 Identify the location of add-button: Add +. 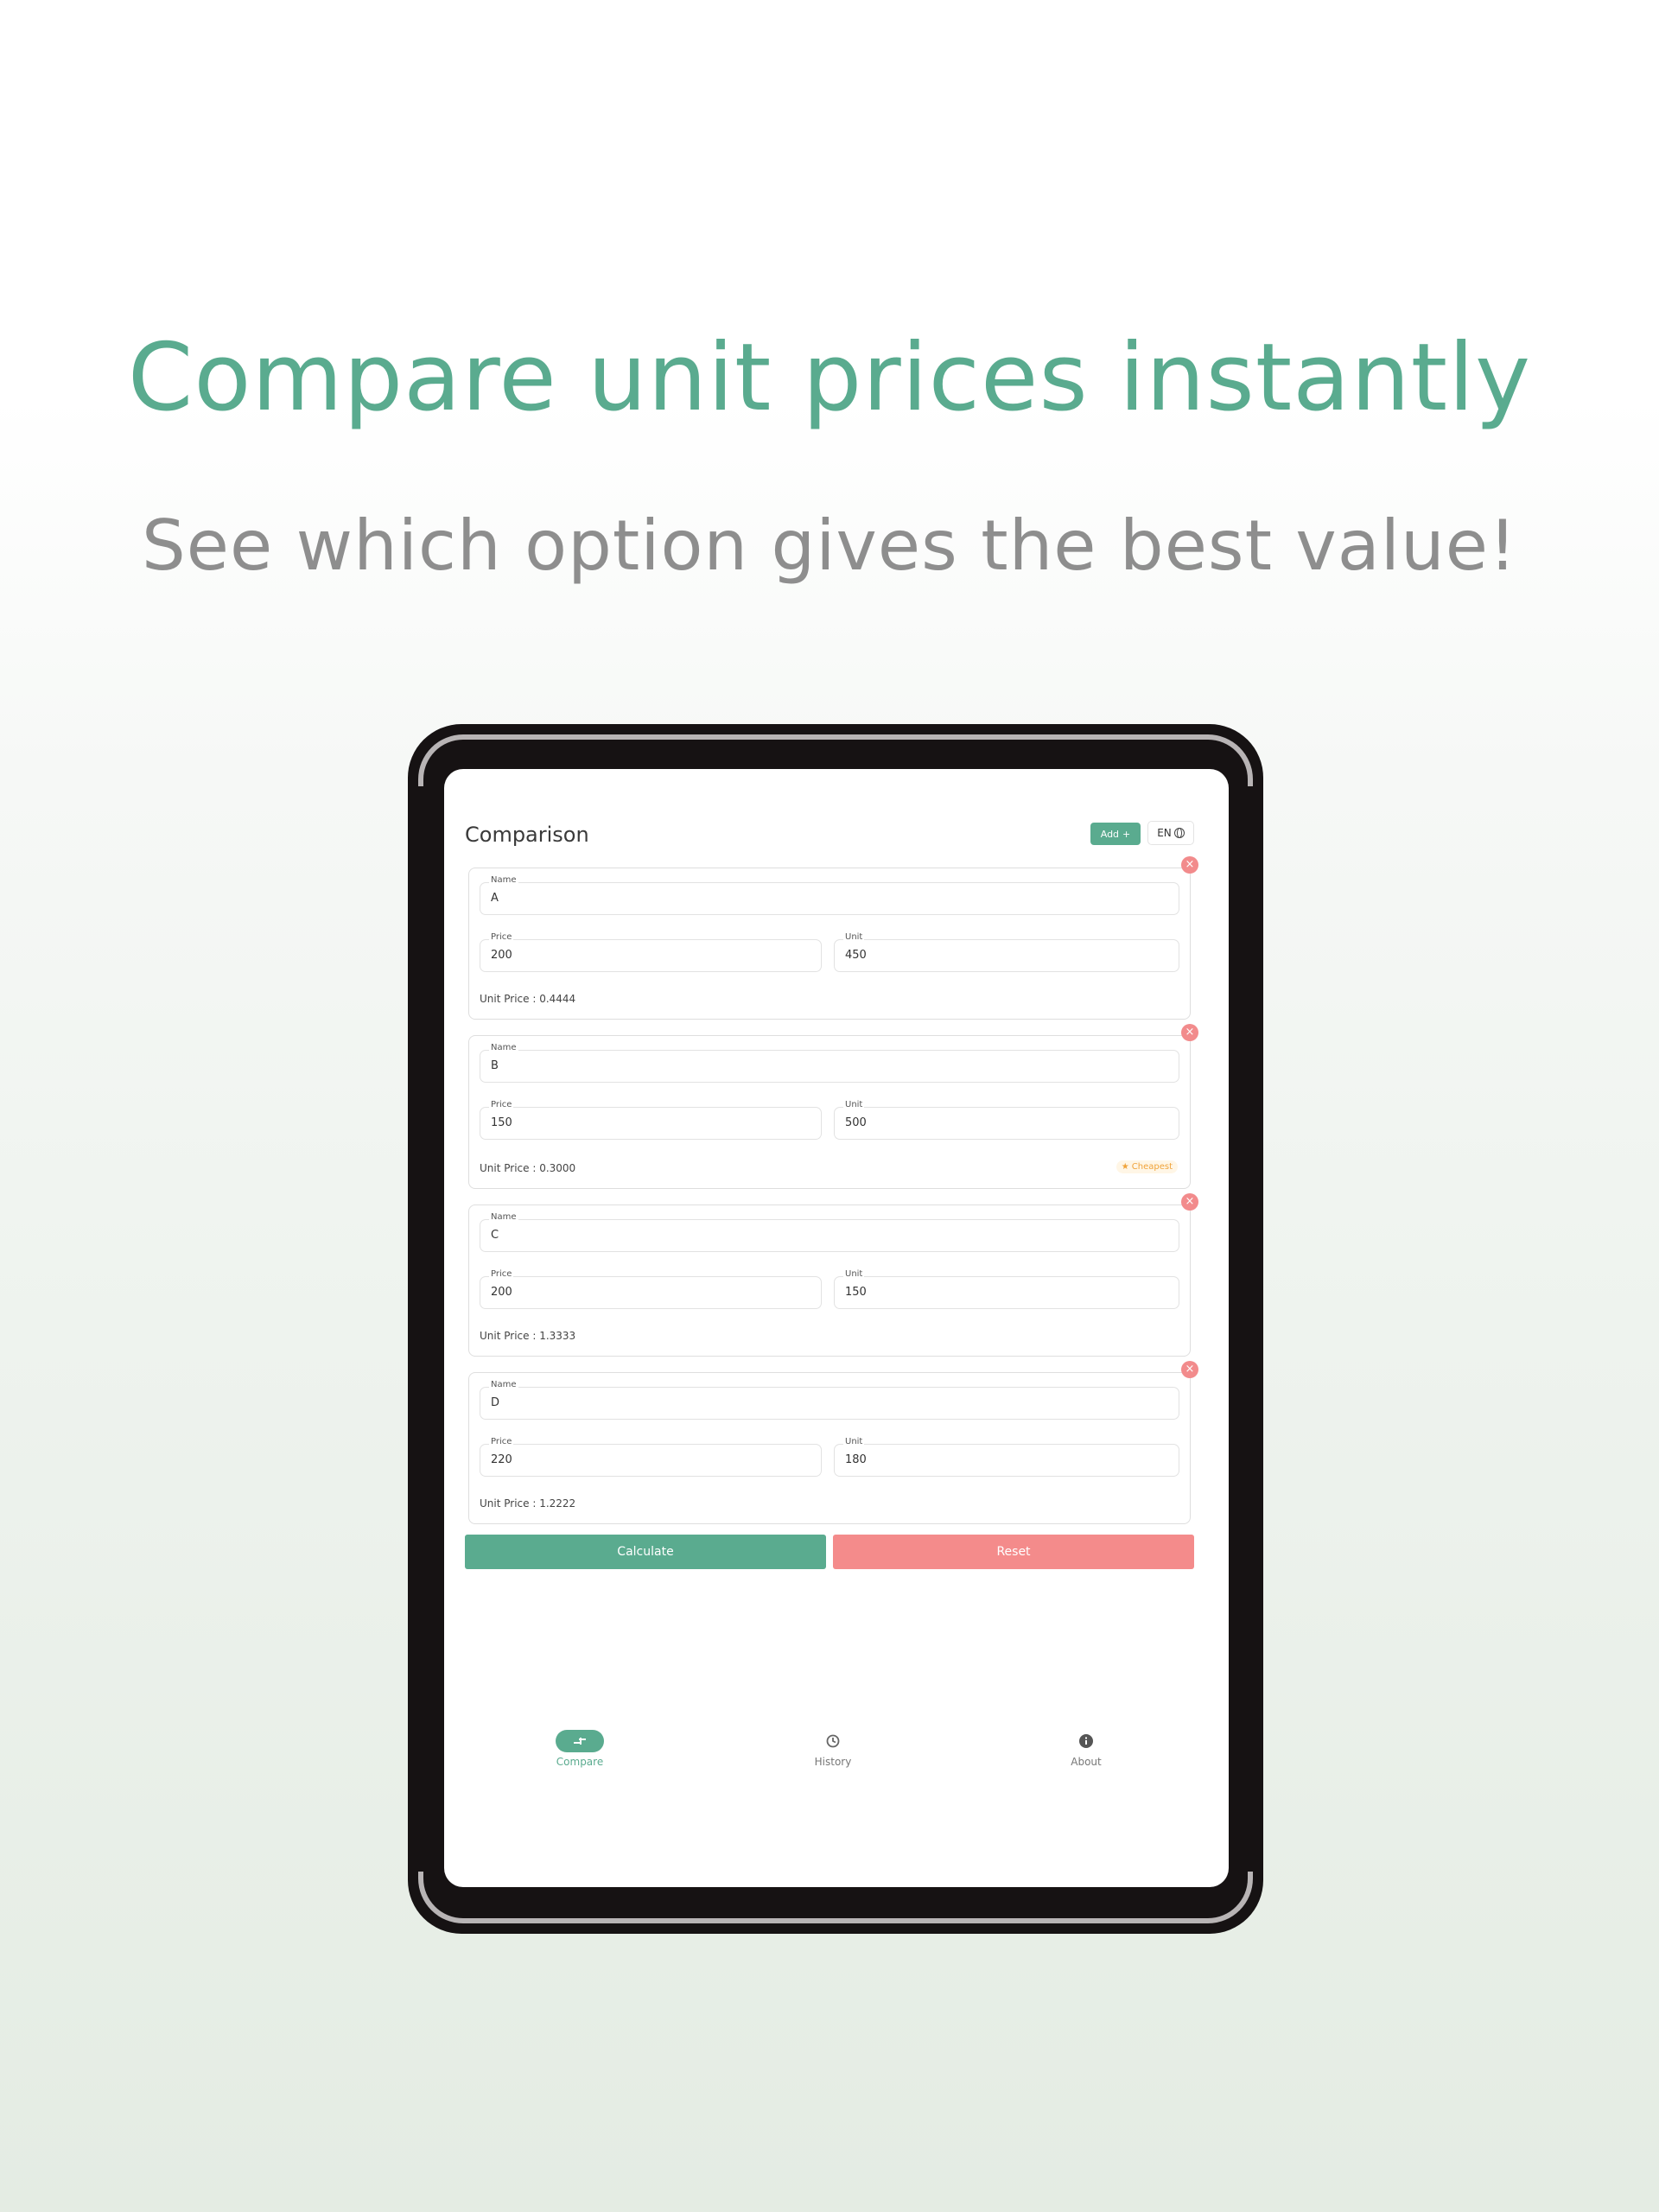
(1115, 834).